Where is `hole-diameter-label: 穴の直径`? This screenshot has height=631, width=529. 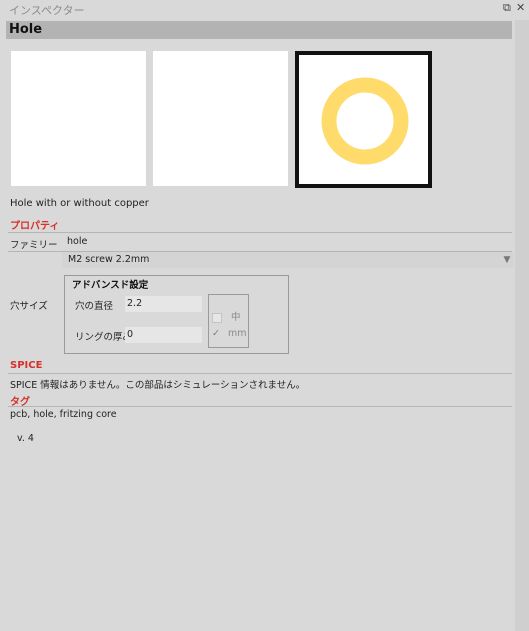 hole-diameter-label: 穴の直径 is located at coordinates (94, 306).